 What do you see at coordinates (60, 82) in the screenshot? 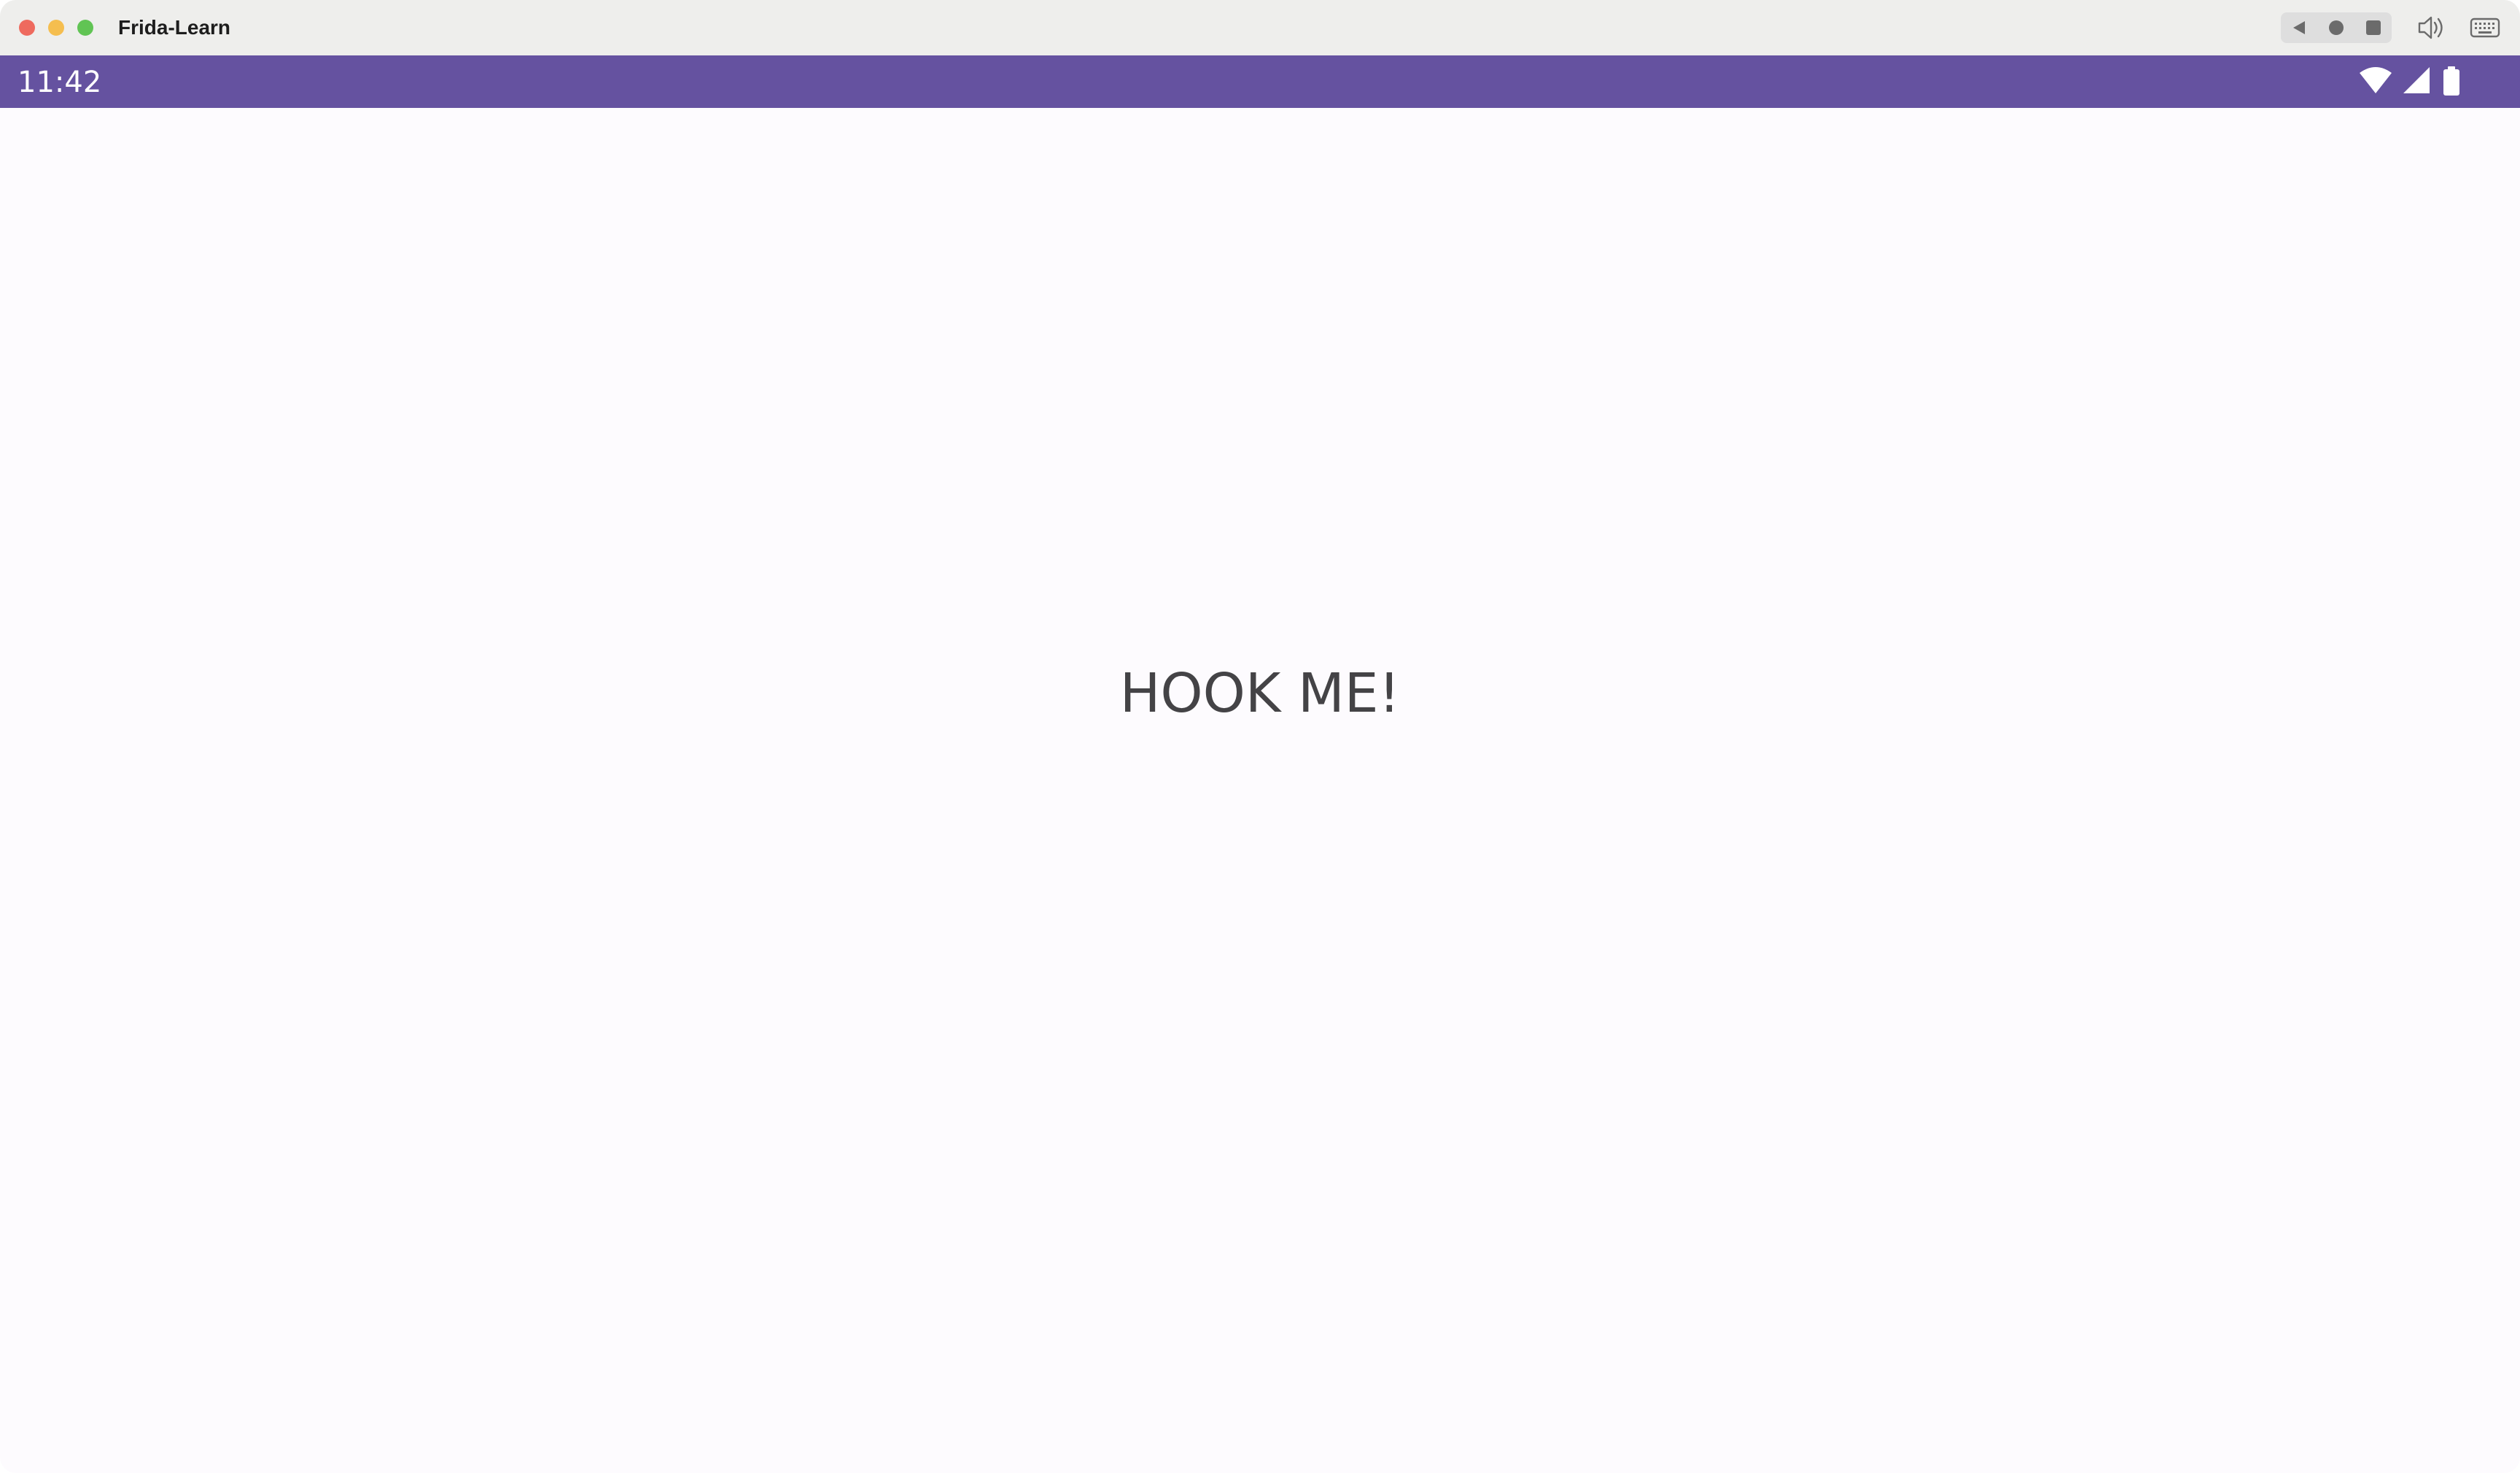
I see `status-clock: 11:42` at bounding box center [60, 82].